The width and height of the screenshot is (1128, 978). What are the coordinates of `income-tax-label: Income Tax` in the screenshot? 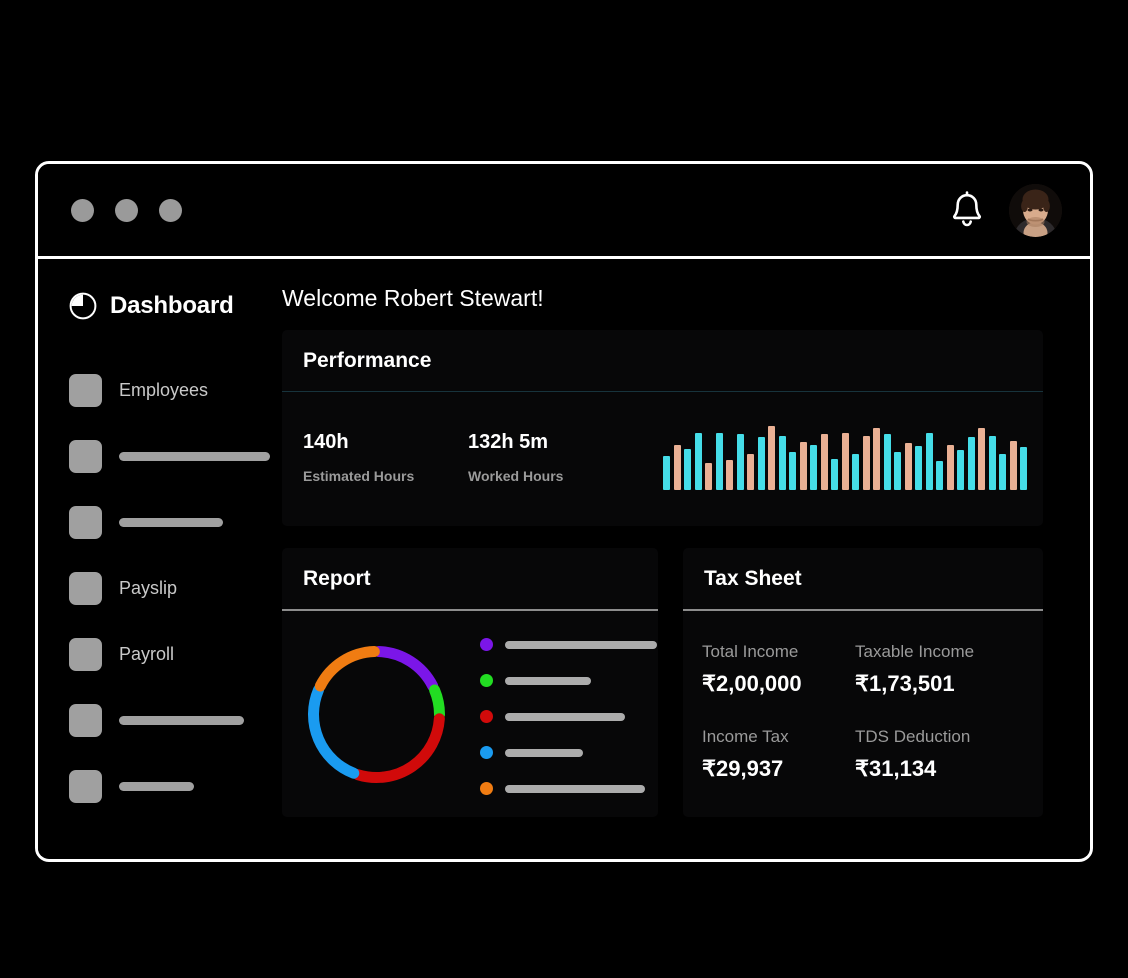 It's located at (745, 736).